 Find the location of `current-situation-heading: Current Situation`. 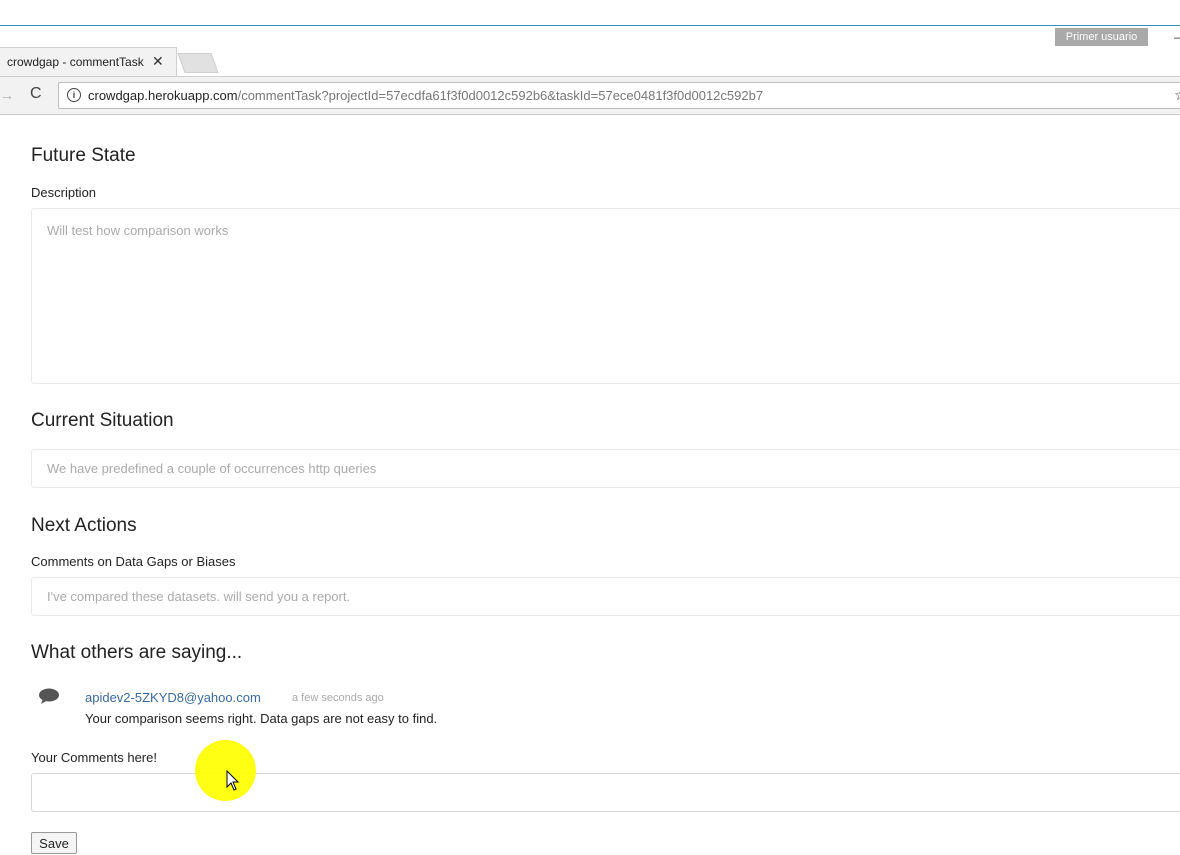

current-situation-heading: Current Situation is located at coordinates (102, 420).